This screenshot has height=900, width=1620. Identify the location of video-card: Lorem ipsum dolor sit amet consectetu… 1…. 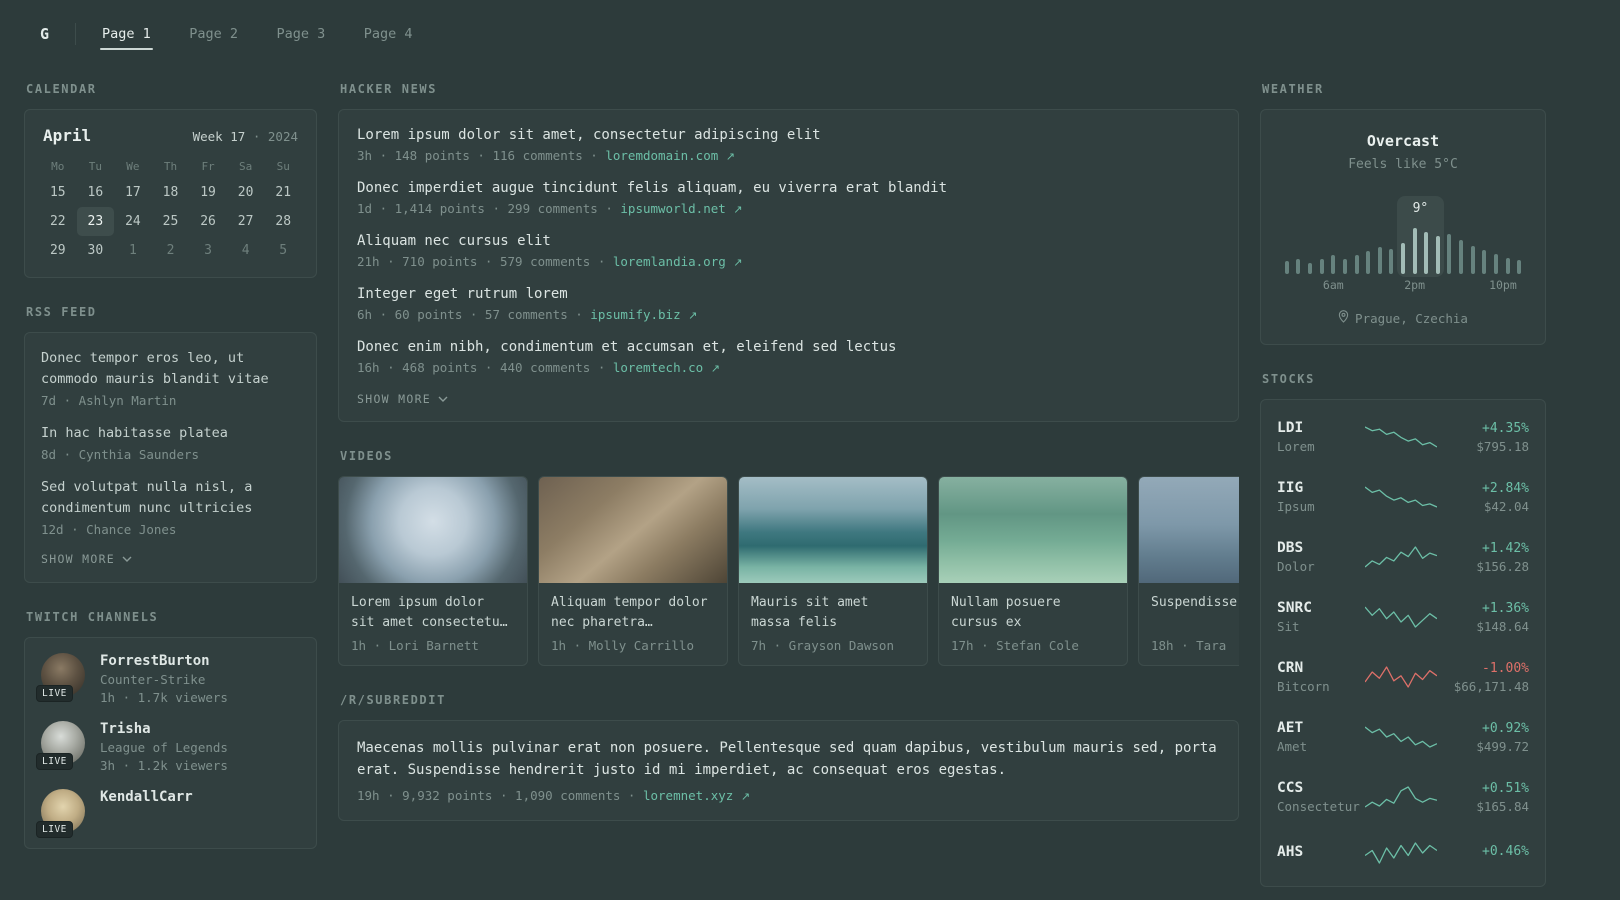
(433, 571).